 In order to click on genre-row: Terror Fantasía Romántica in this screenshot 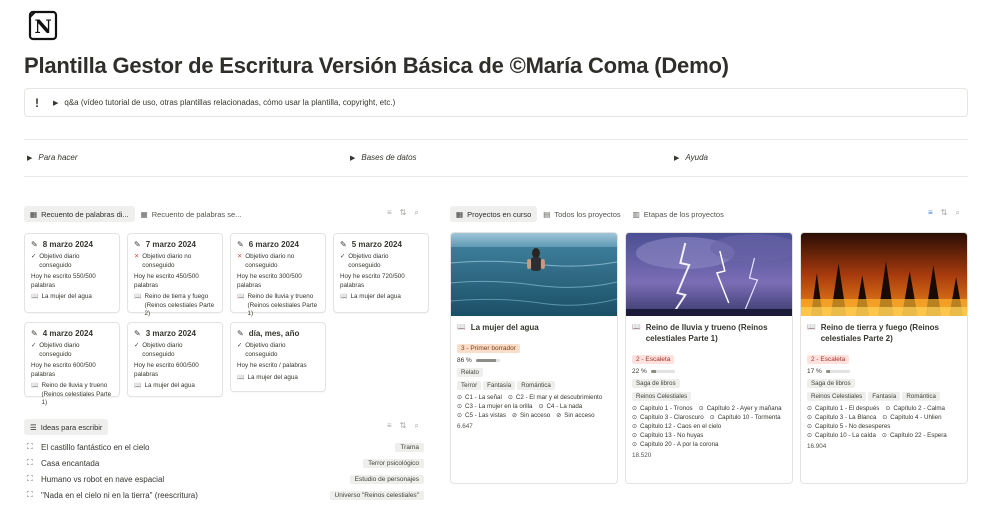, I will do `click(534, 387)`.